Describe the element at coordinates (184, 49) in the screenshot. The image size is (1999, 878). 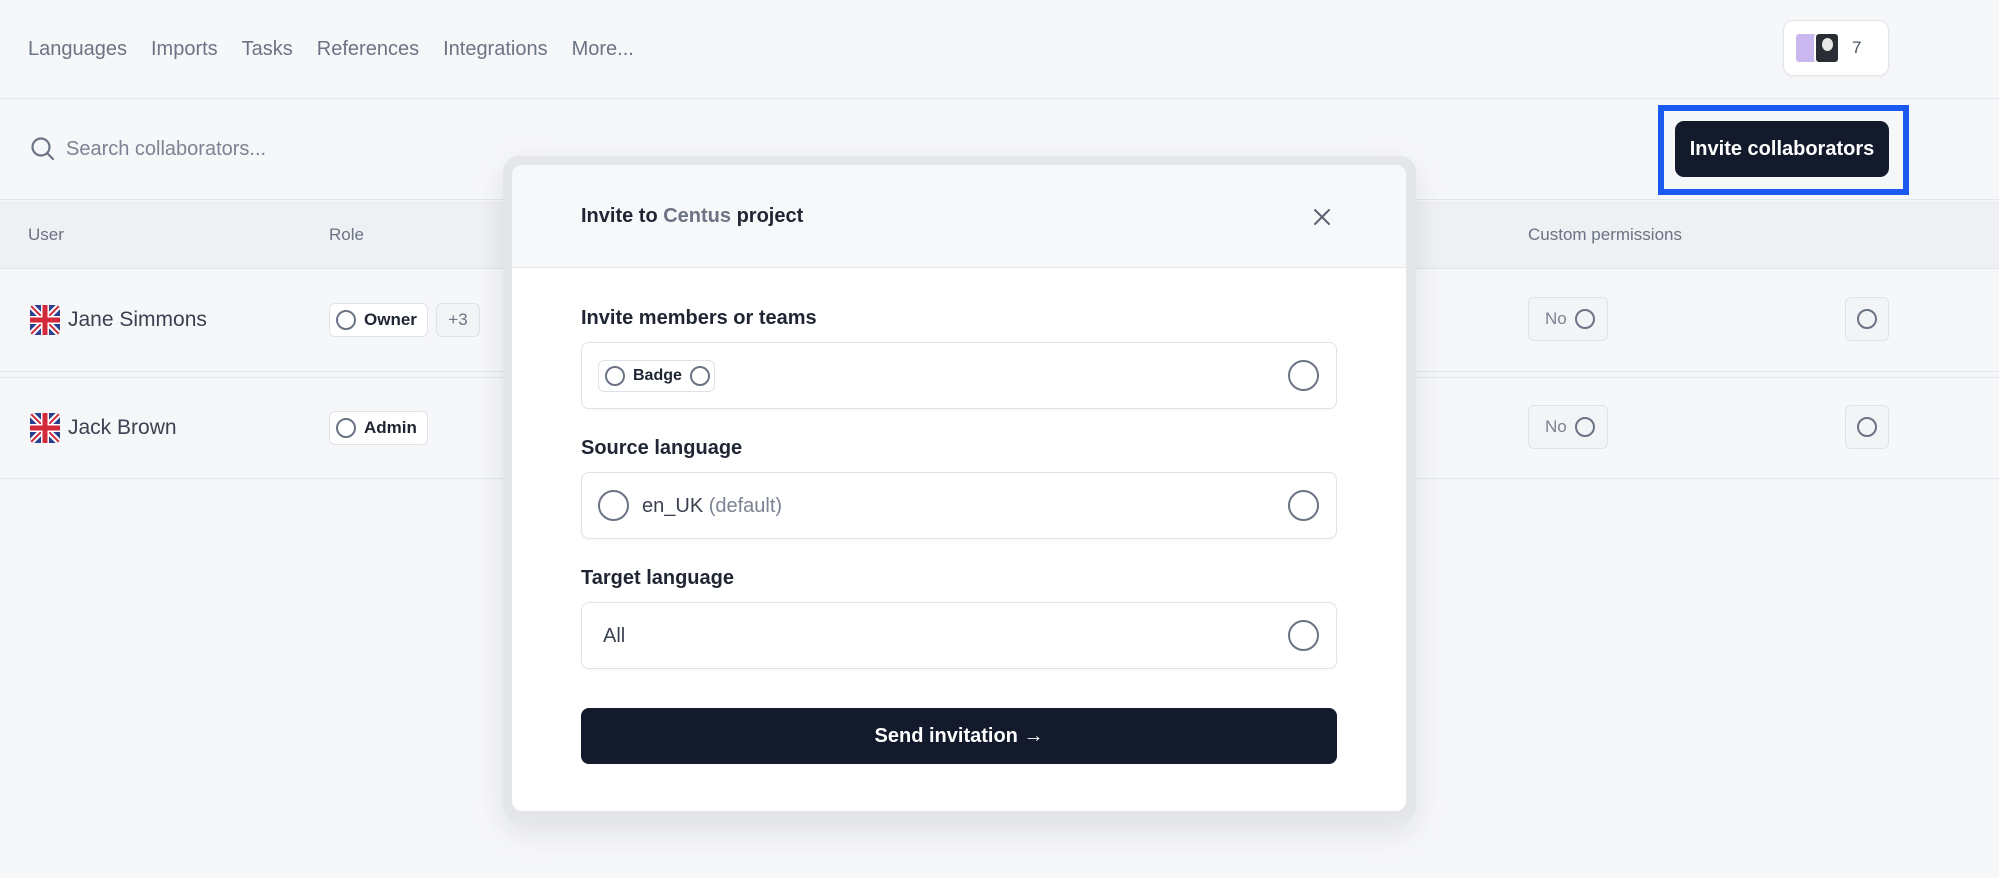
I see `nav-item-imports: Imports` at that location.